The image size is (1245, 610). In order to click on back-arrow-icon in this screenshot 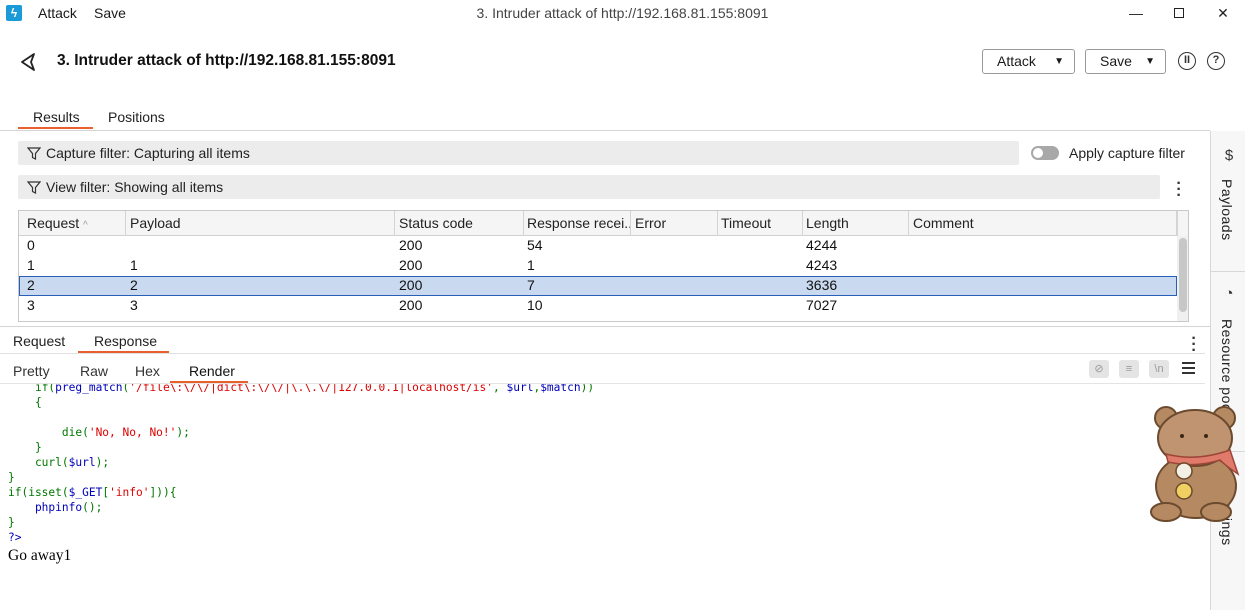, I will do `click(29, 62)`.